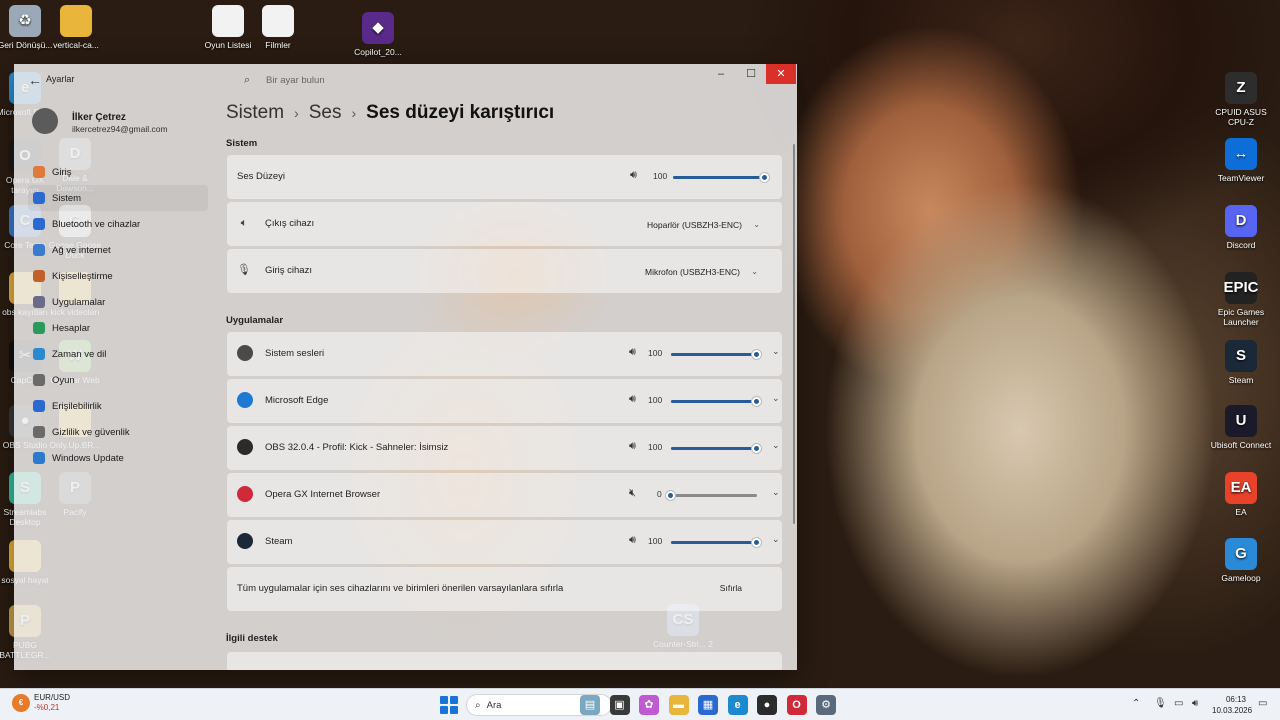 This screenshot has height=720, width=1280. Describe the element at coordinates (1136, 703) in the screenshot. I see `chevron-up-icon: ⌃` at that location.